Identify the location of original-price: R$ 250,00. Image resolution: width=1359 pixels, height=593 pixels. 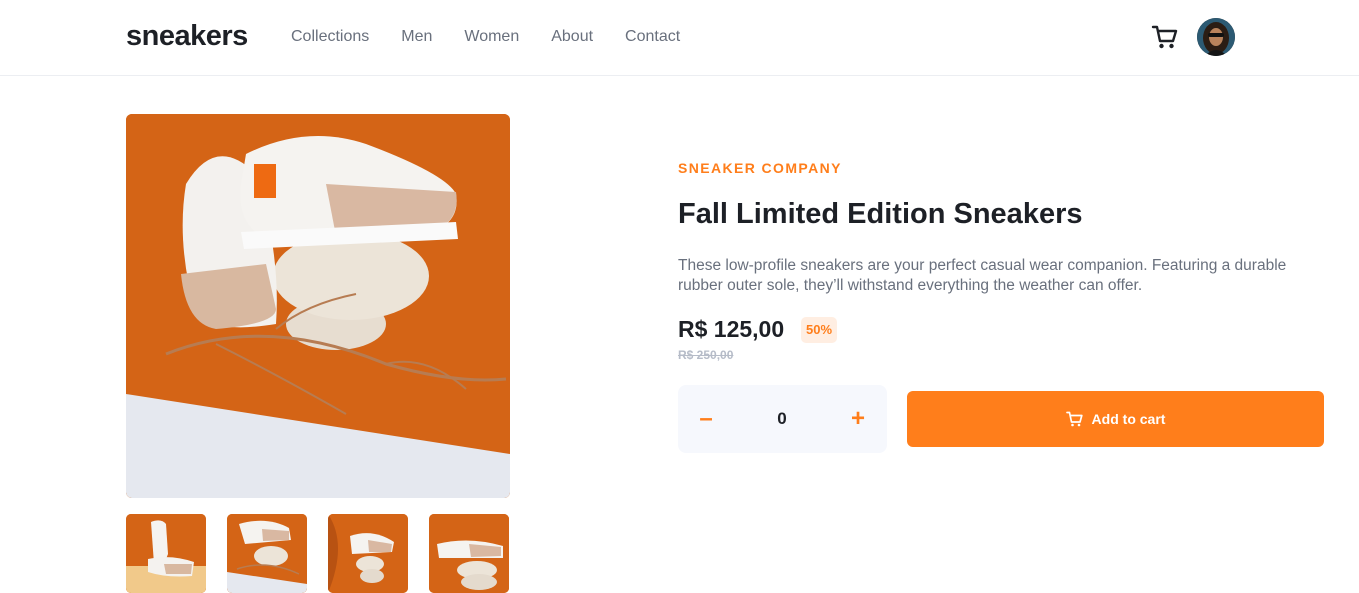
(706, 355).